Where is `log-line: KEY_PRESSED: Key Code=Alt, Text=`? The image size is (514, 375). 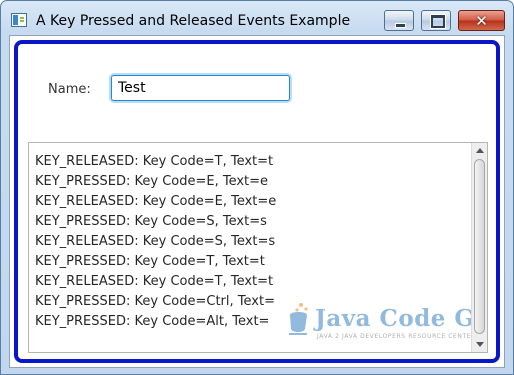 log-line: KEY_PRESSED: Key Code=Alt, Text= is located at coordinates (152, 321).